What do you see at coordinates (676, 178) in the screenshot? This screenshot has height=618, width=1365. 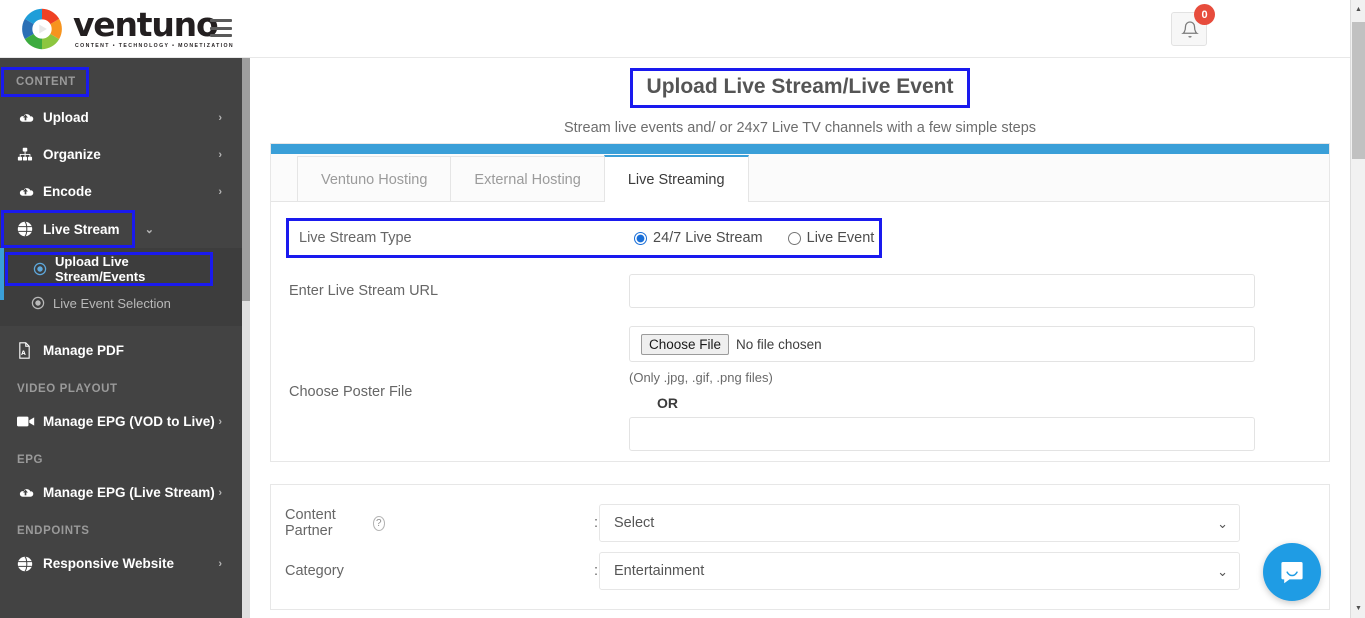 I see `tab-live-streaming: Live Streaming` at bounding box center [676, 178].